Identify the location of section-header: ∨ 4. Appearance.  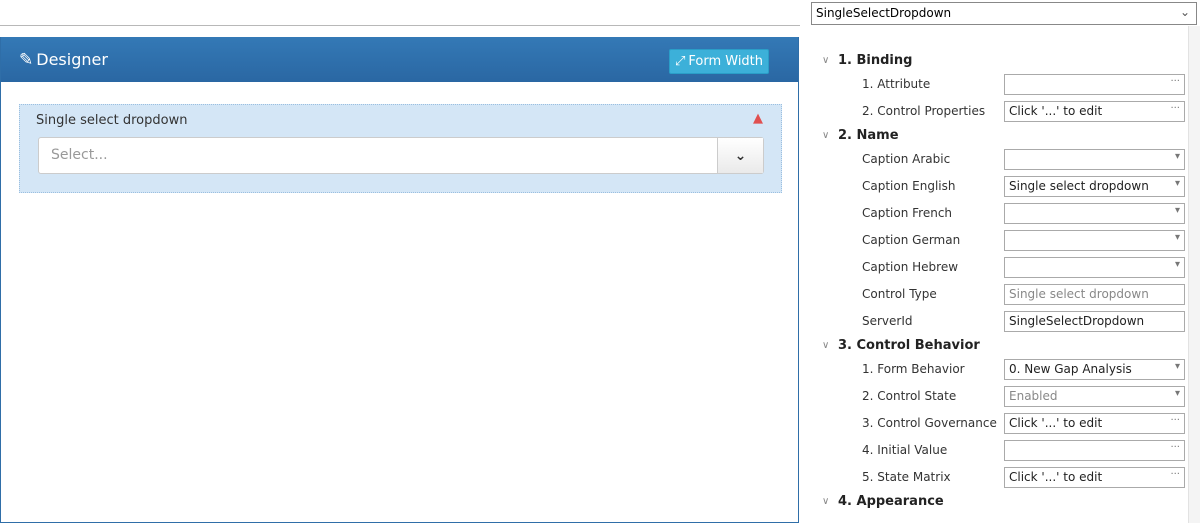
(994, 501).